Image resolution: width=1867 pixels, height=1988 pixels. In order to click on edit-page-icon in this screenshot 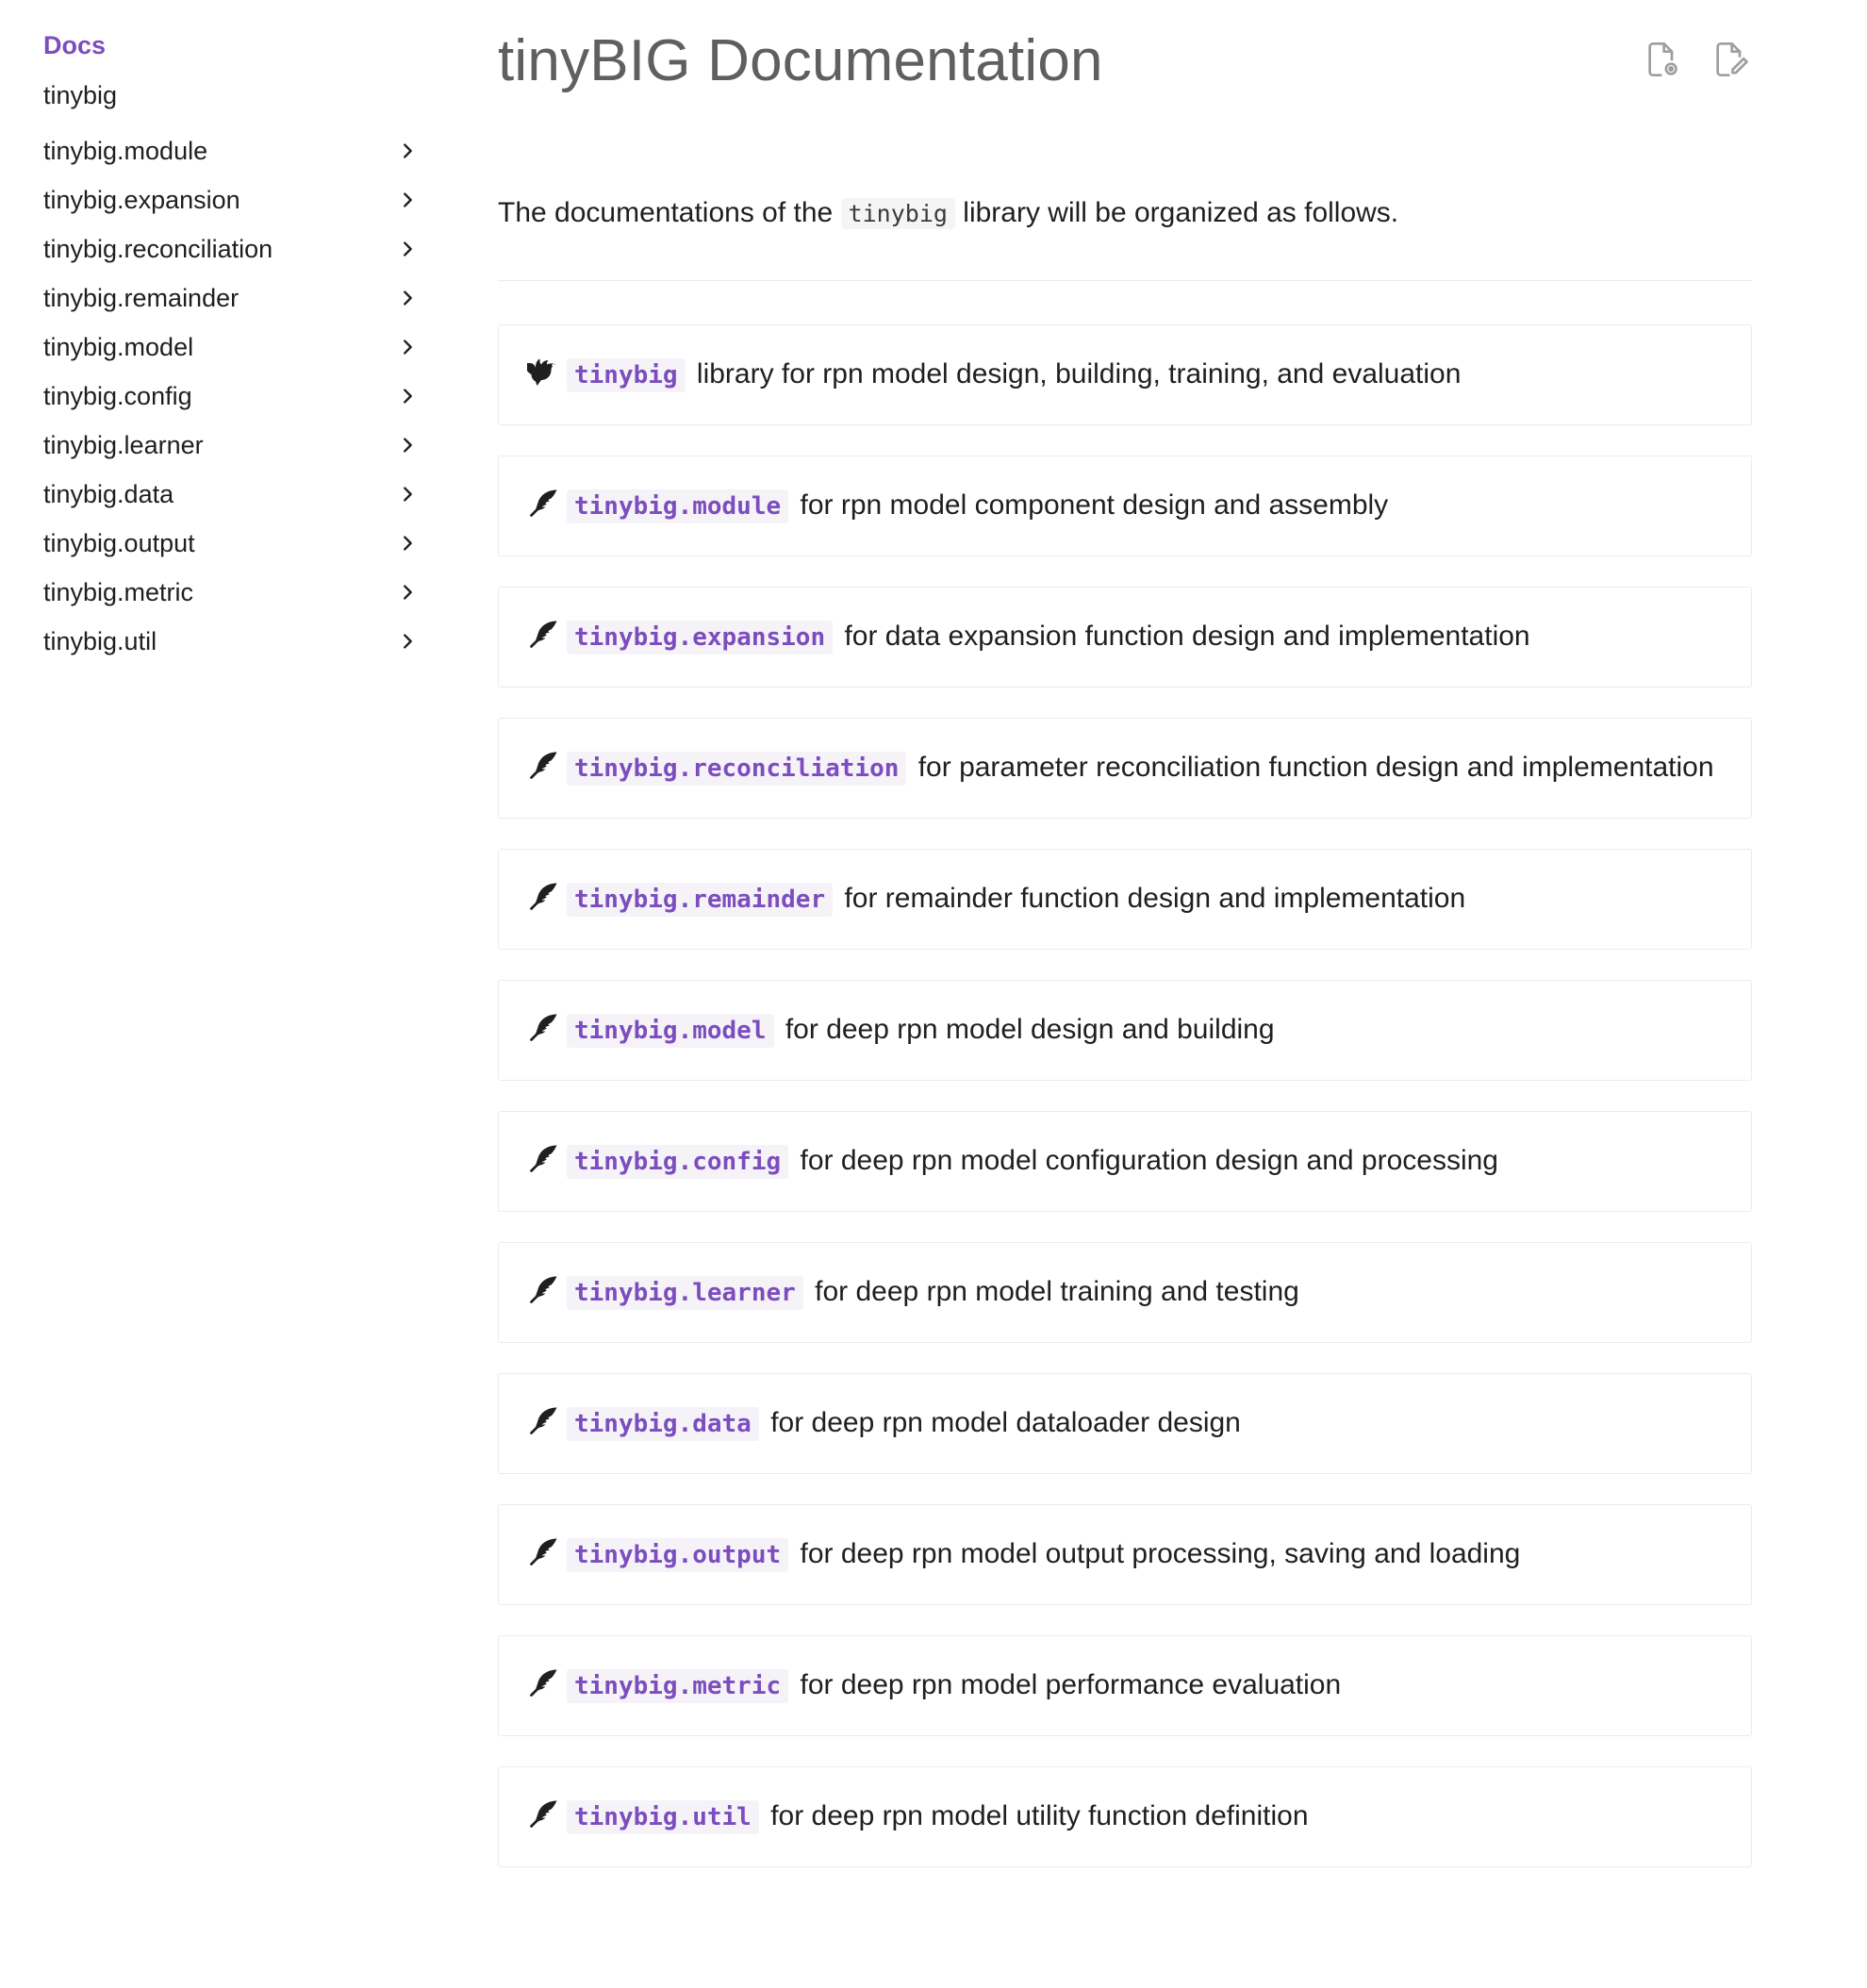, I will do `click(1732, 59)`.